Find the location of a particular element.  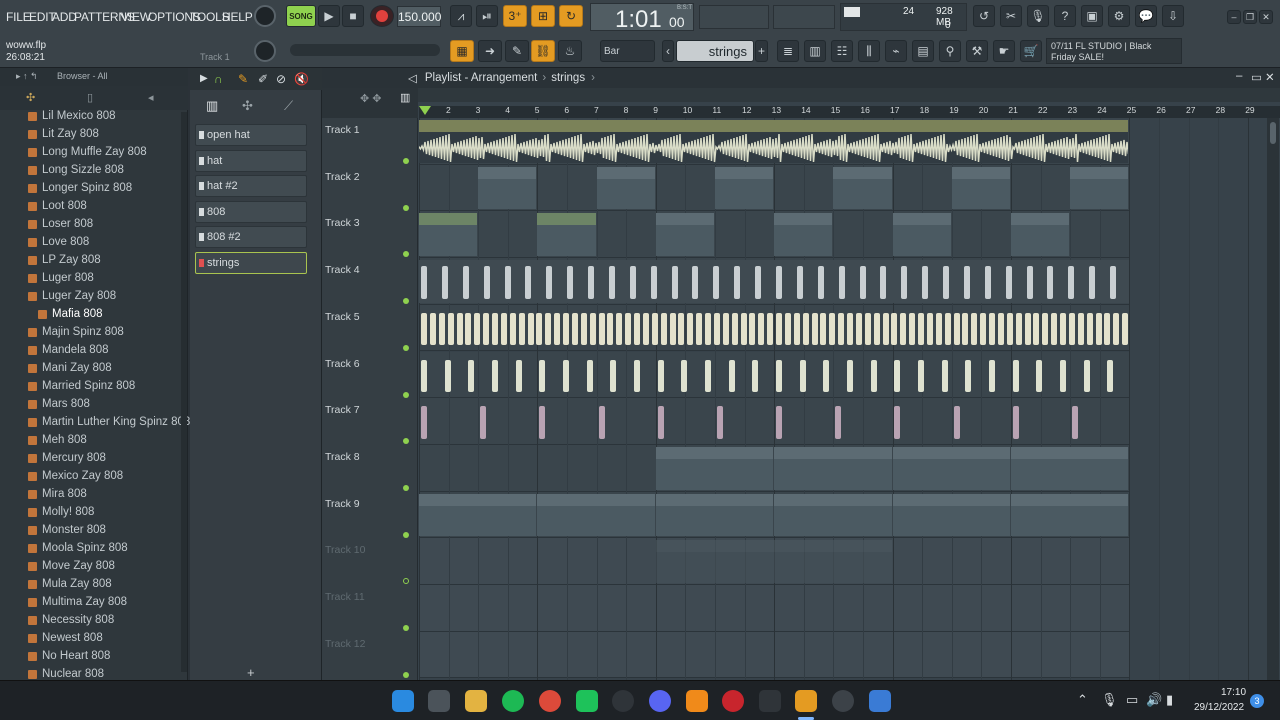

volume-icon: 🔊 is located at coordinates (1154, 700).